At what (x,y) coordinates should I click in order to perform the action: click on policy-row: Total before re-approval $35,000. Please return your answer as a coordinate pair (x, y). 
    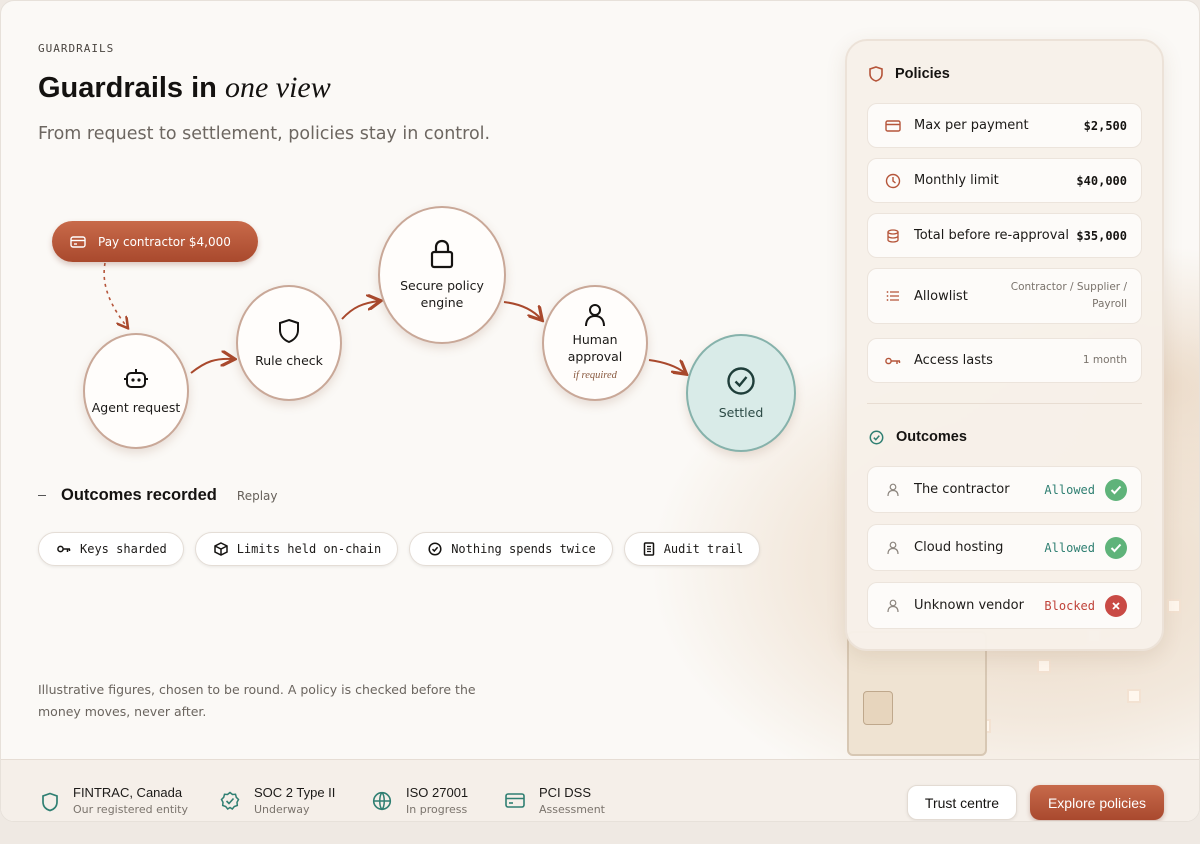
    Looking at the image, I should click on (1004, 235).